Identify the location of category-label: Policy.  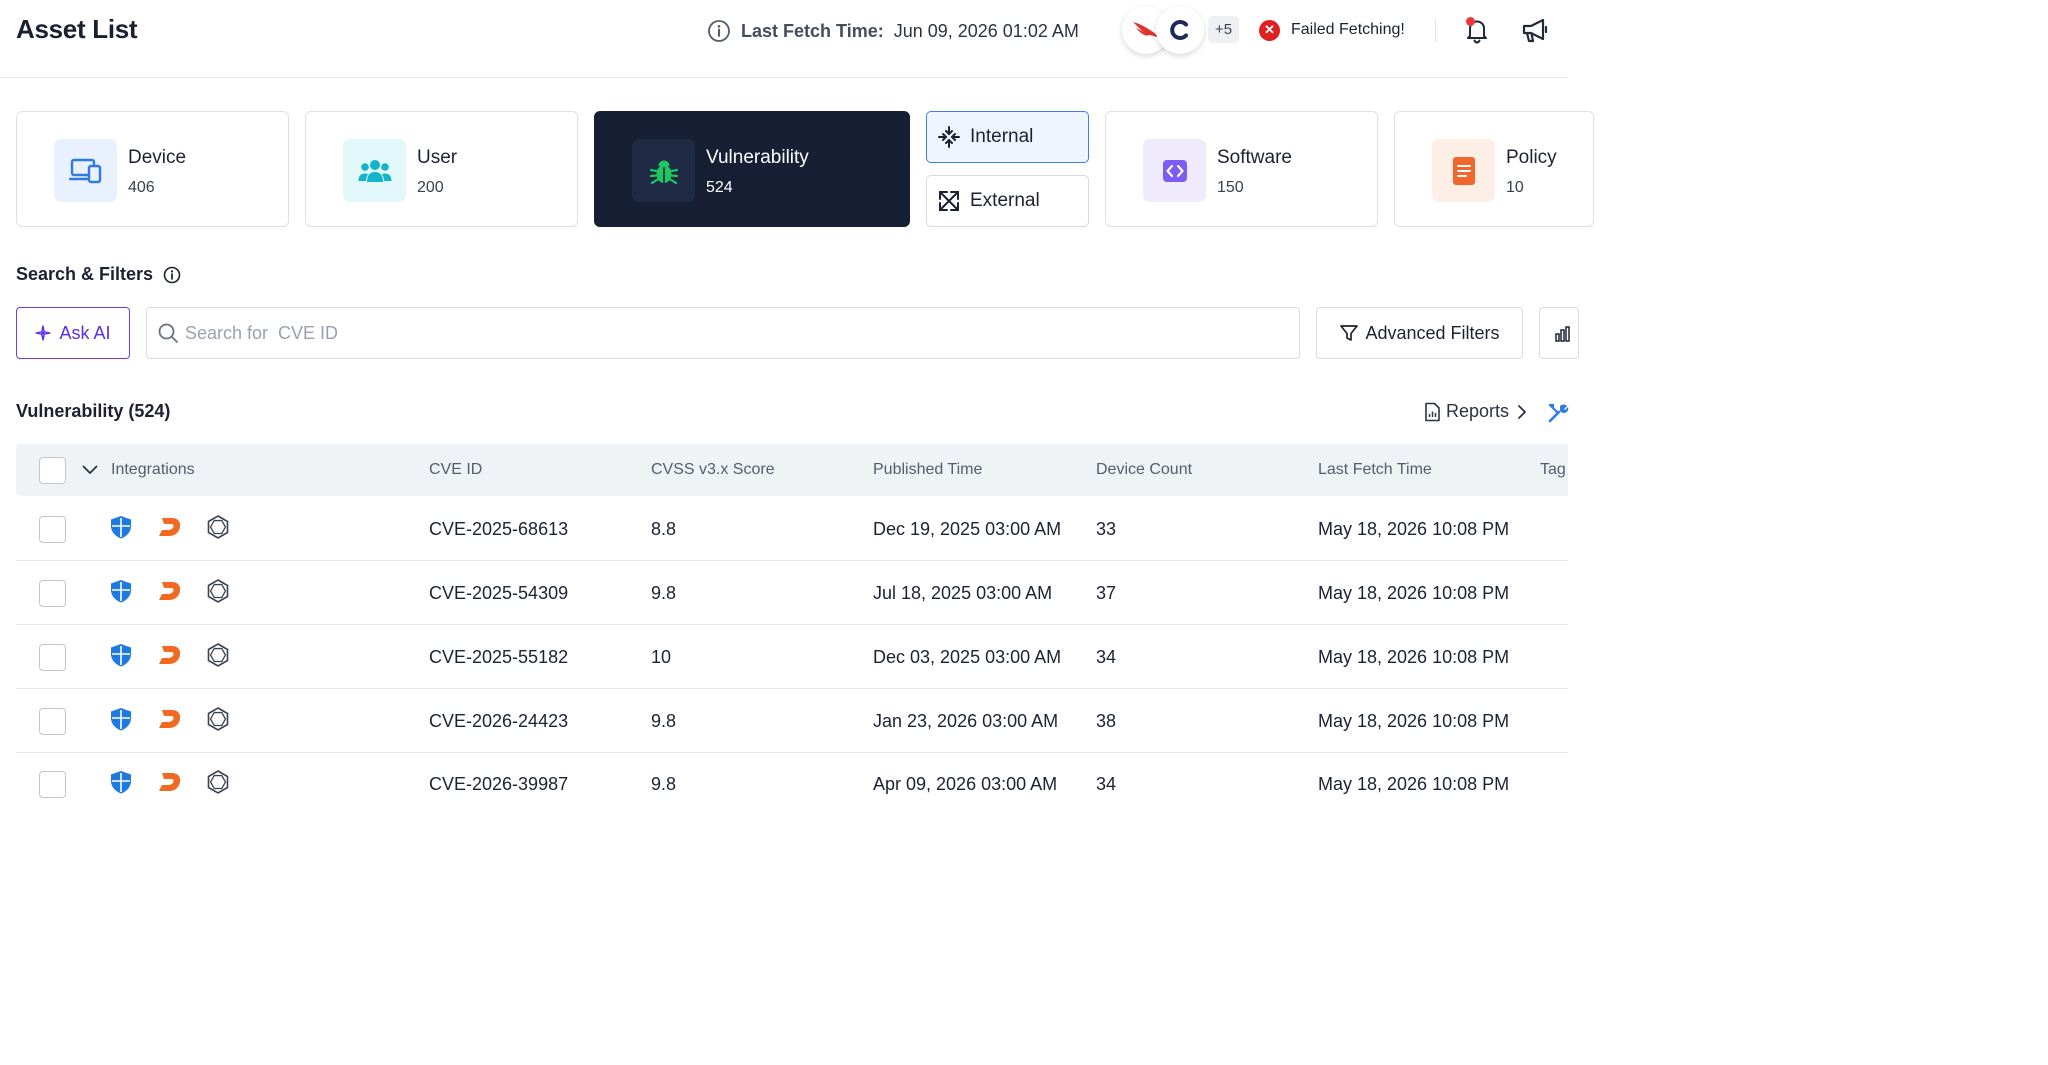
(1531, 157).